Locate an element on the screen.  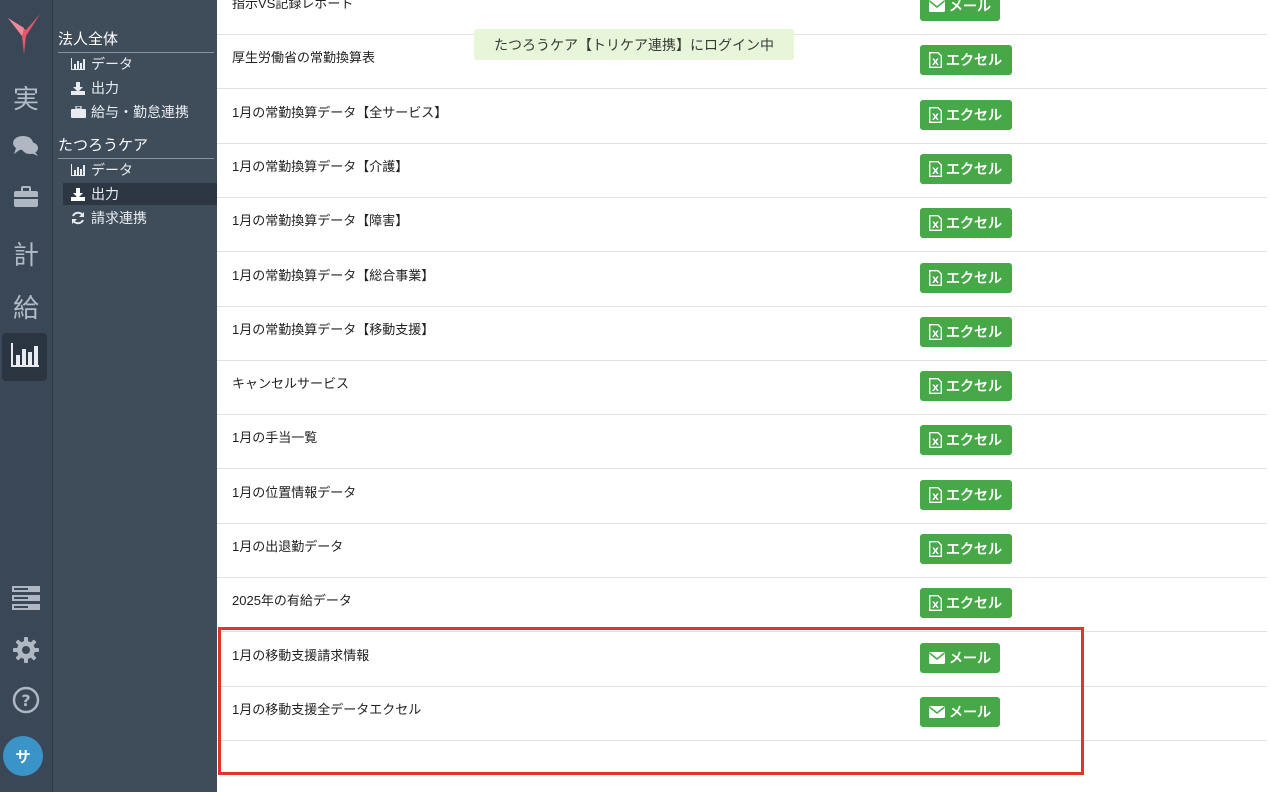
app-logo-icon is located at coordinates (24, 32).